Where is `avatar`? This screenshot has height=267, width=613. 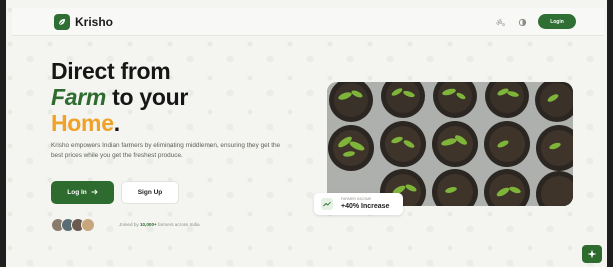
avatar is located at coordinates (88, 225).